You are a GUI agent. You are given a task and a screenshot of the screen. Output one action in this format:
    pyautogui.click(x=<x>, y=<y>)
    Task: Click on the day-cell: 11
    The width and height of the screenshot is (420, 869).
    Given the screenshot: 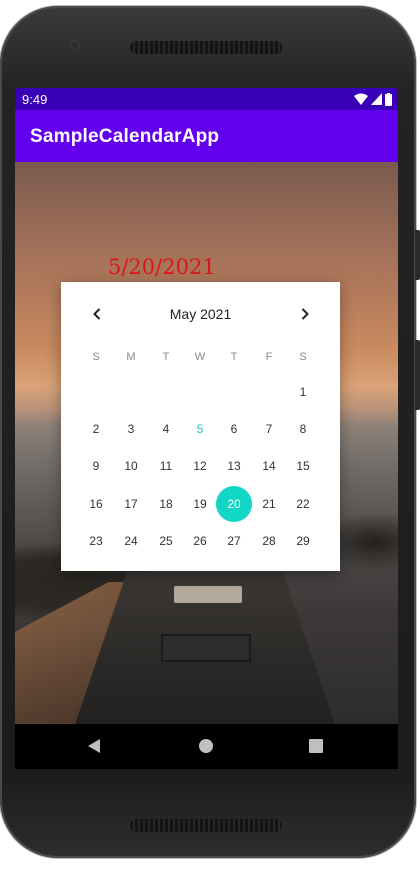 What is the action you would take?
    pyautogui.click(x=166, y=466)
    